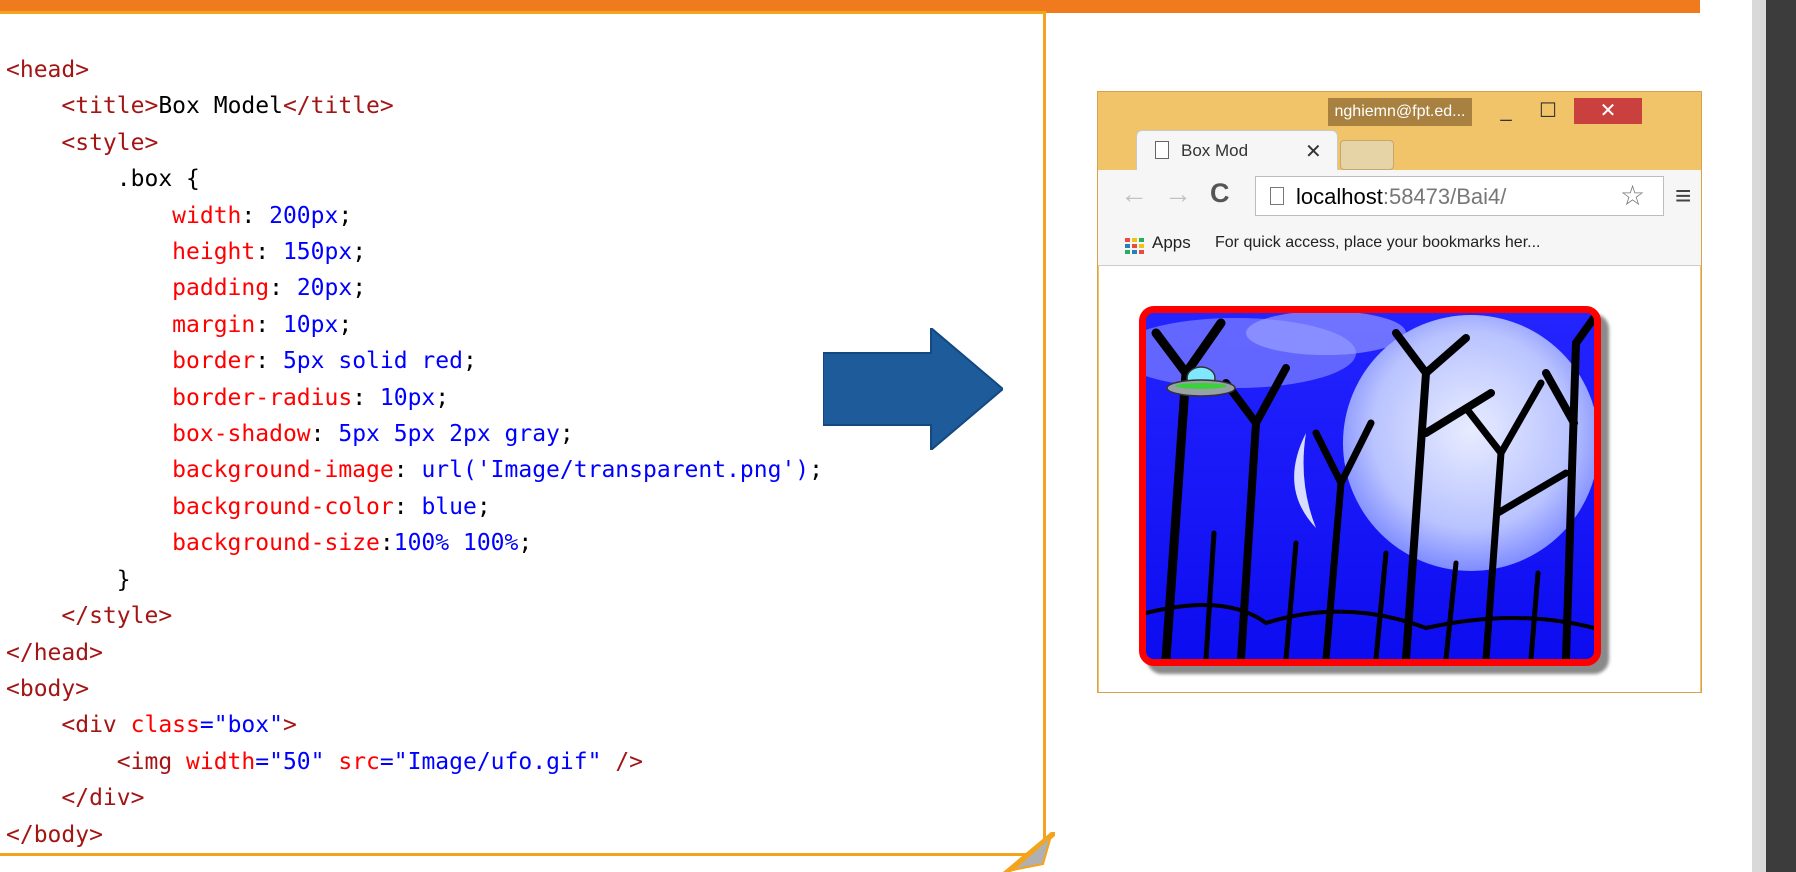 Image resolution: width=1796 pixels, height=872 pixels. Describe the element at coordinates (414, 325) in the screenshot. I see `code-line: margin: 10px;` at that location.